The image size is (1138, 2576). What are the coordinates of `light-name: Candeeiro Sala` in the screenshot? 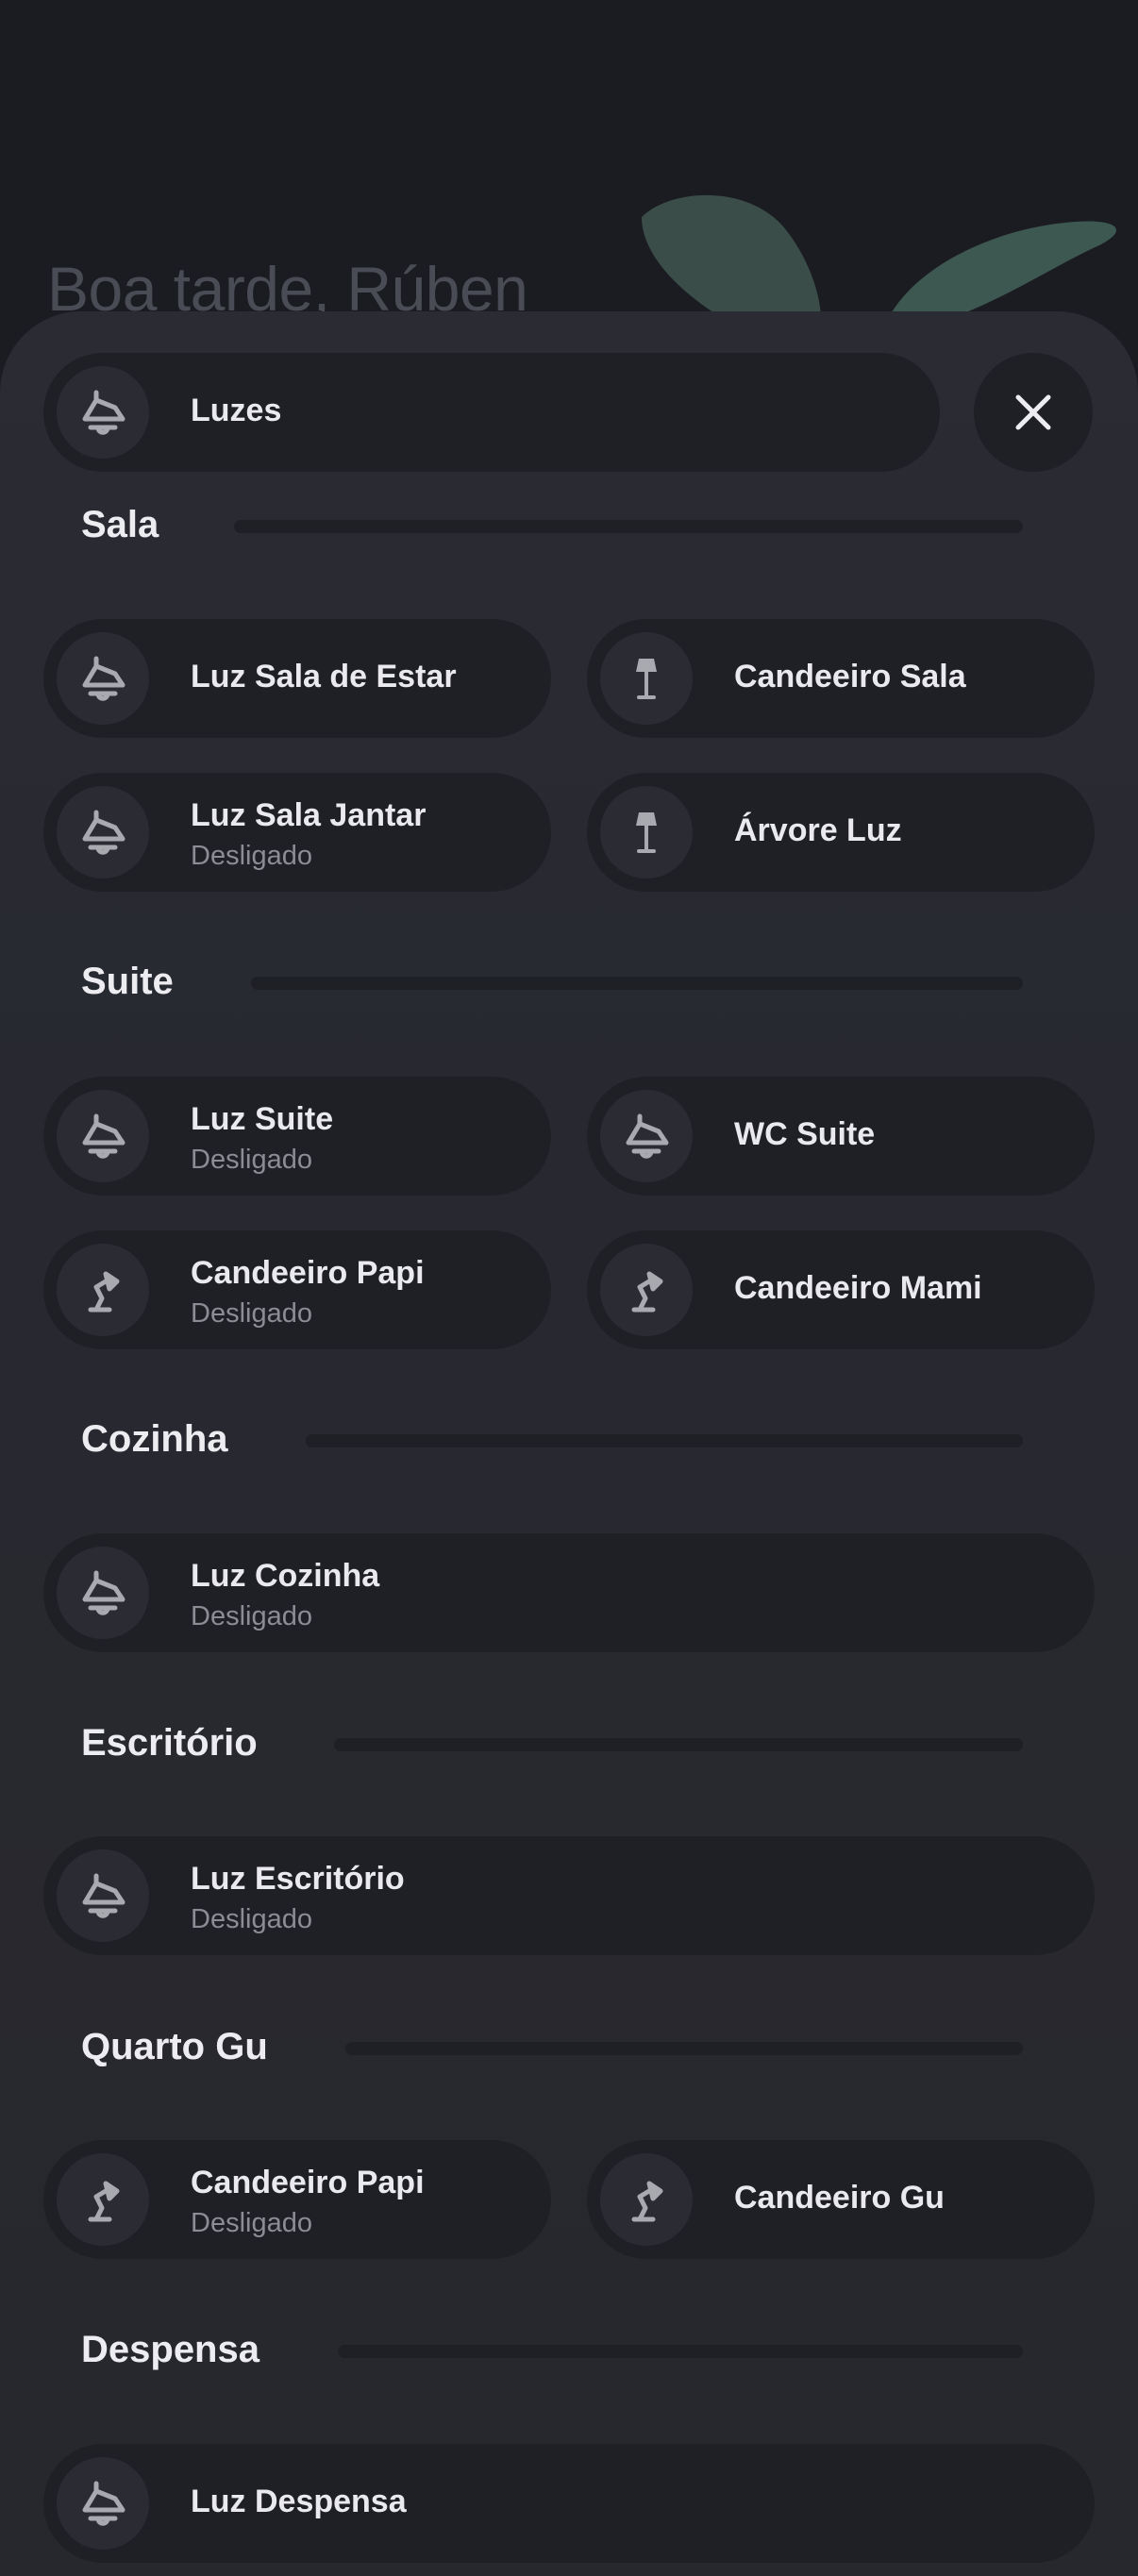 It's located at (850, 676).